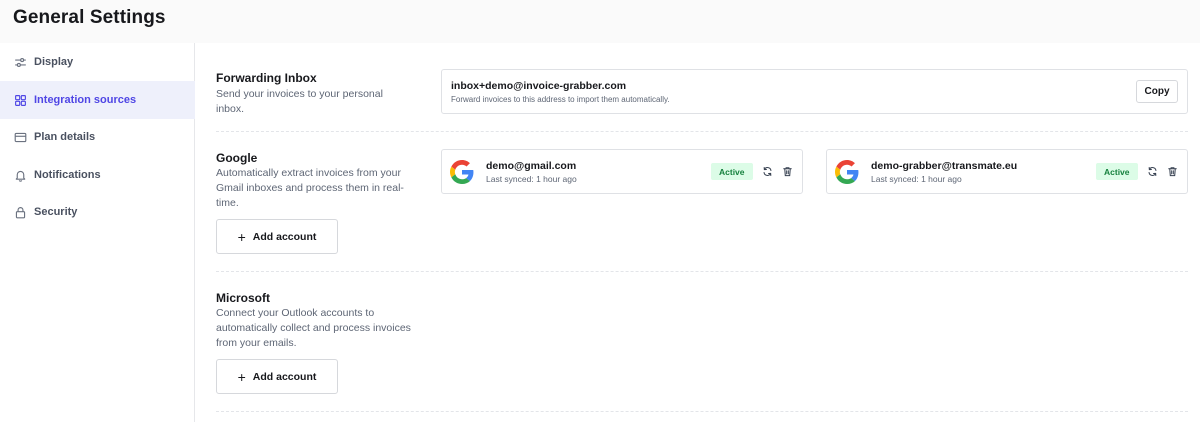 This screenshot has height=422, width=1200. I want to click on sidebar-item-label: Display, so click(54, 62).